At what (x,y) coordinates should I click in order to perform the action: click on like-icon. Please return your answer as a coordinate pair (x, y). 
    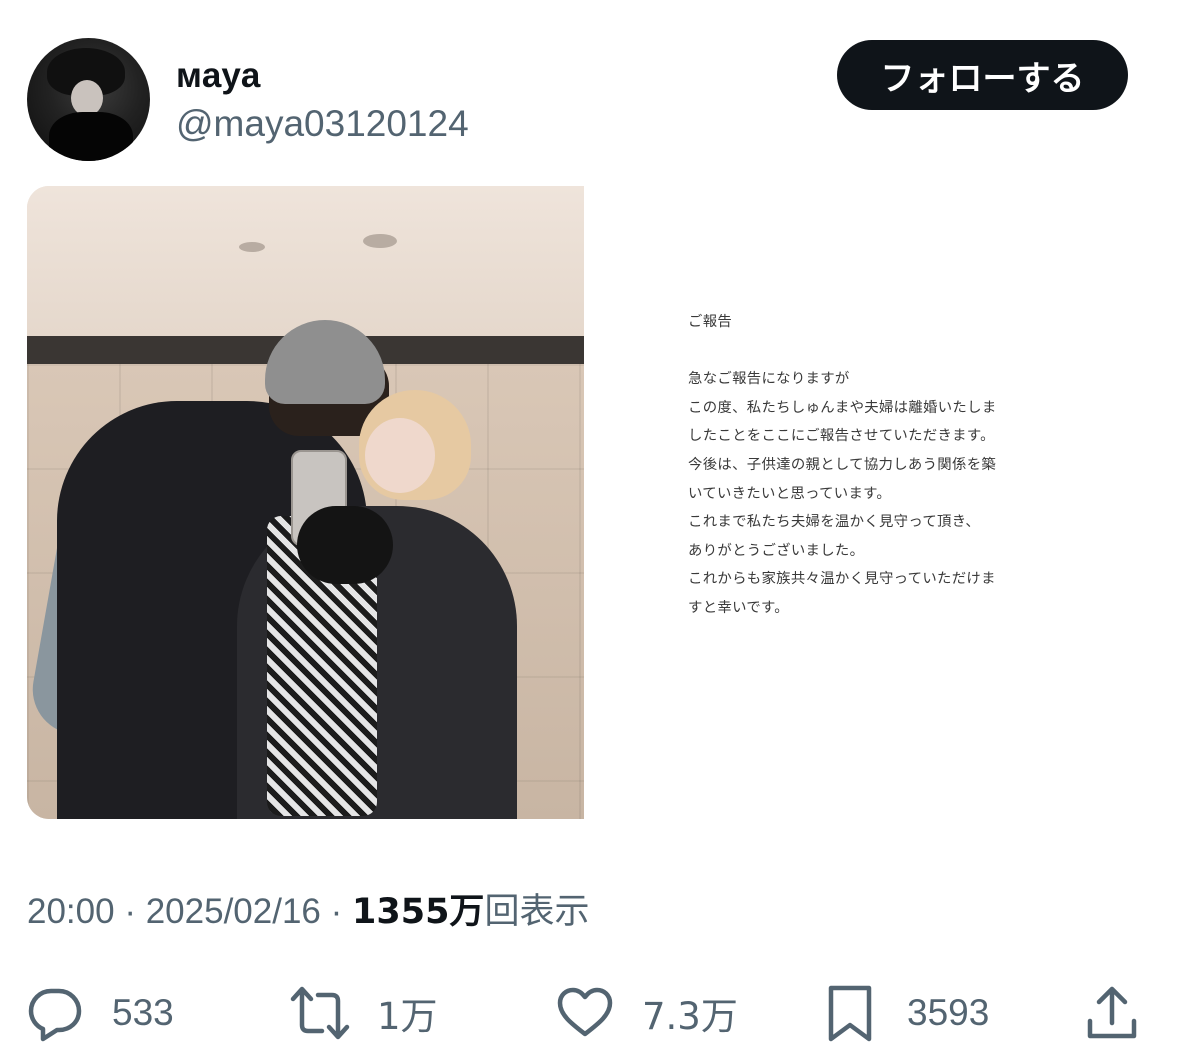
    Looking at the image, I should click on (585, 1012).